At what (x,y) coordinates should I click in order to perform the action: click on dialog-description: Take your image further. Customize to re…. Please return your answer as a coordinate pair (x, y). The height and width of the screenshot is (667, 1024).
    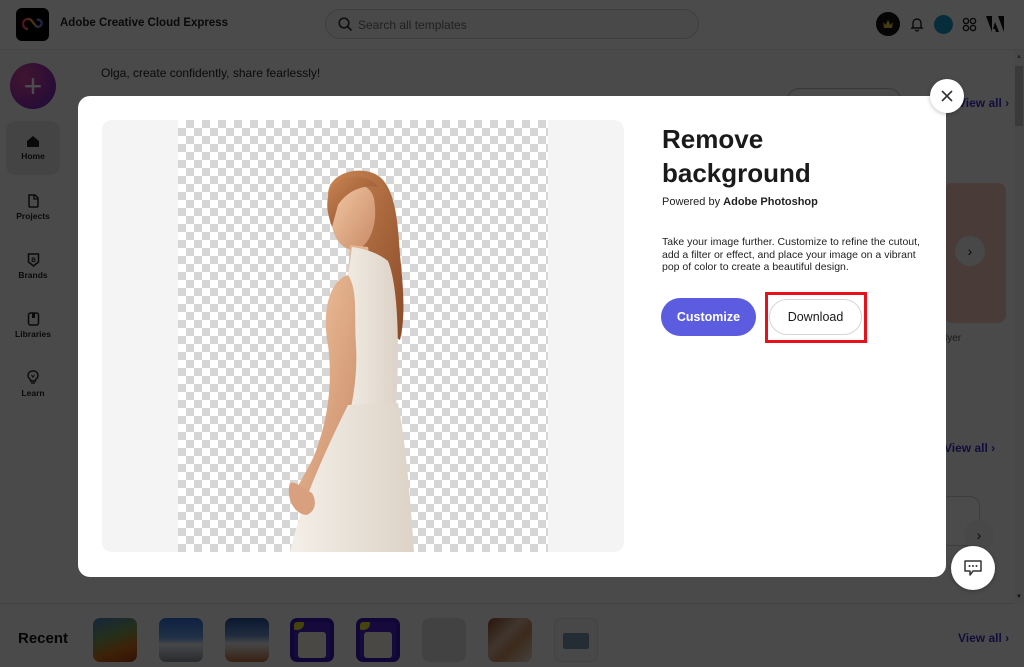
    Looking at the image, I should click on (791, 254).